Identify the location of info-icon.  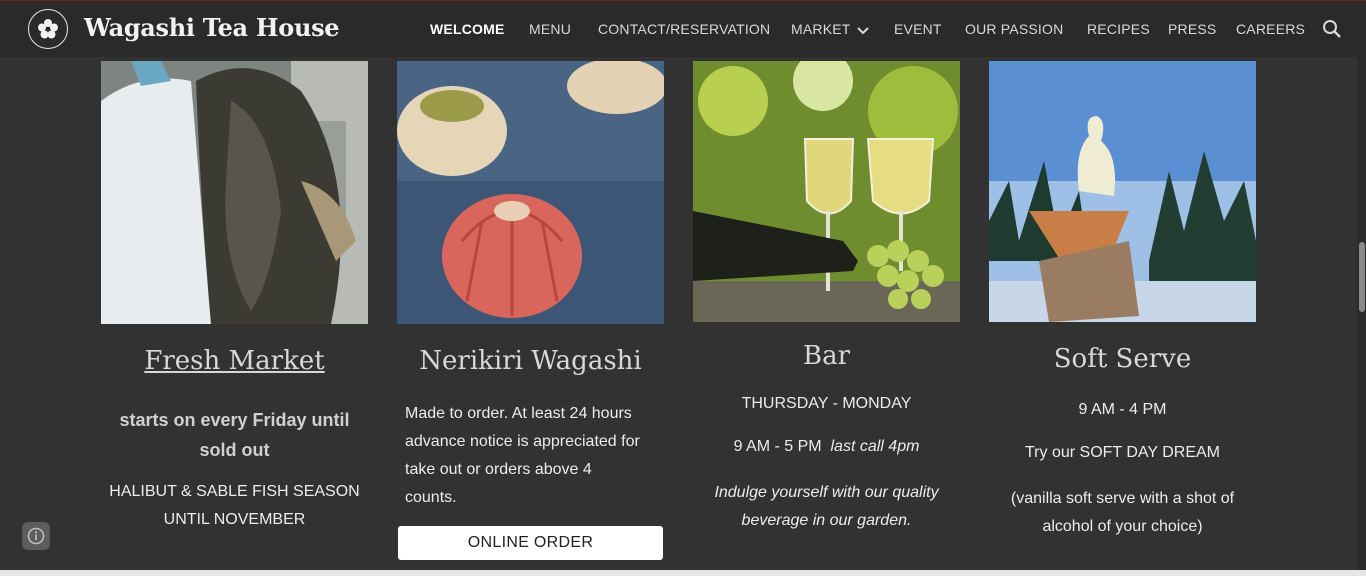
(36, 536).